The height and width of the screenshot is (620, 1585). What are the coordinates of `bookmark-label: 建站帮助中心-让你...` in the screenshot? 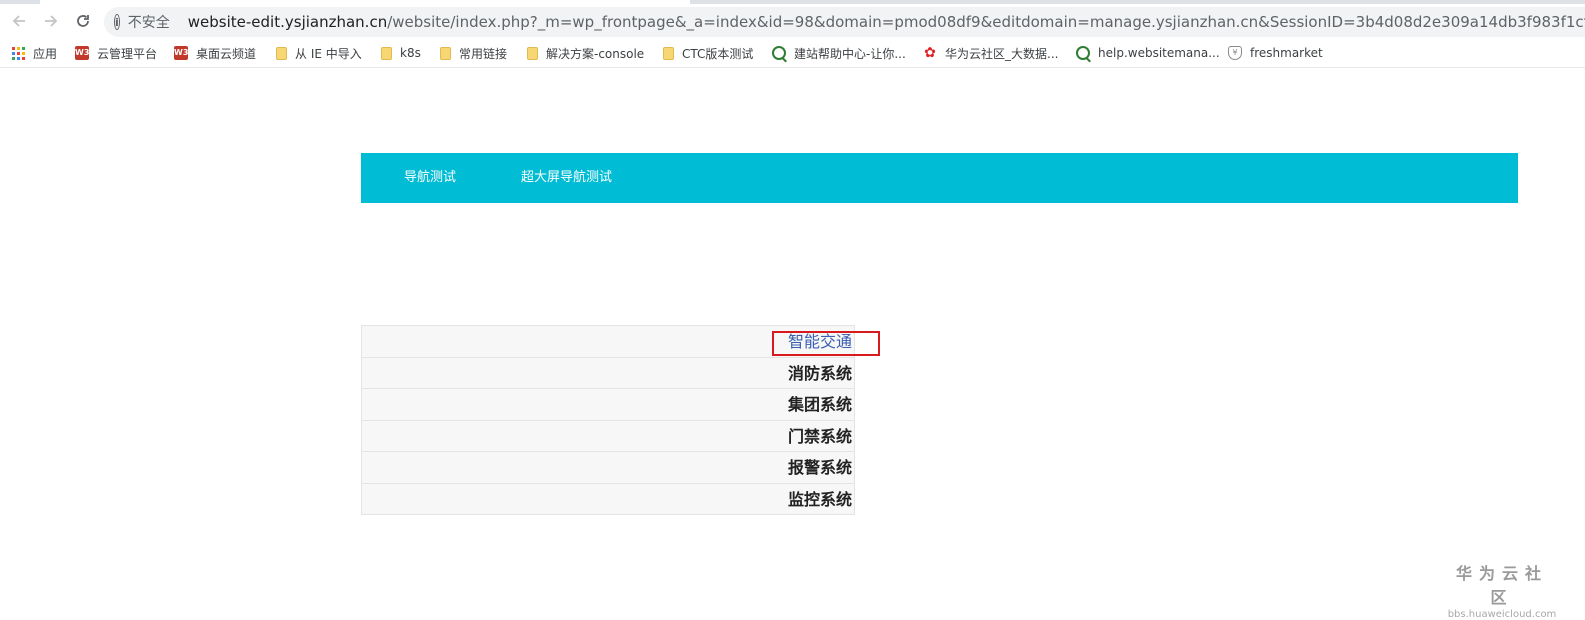 It's located at (850, 53).